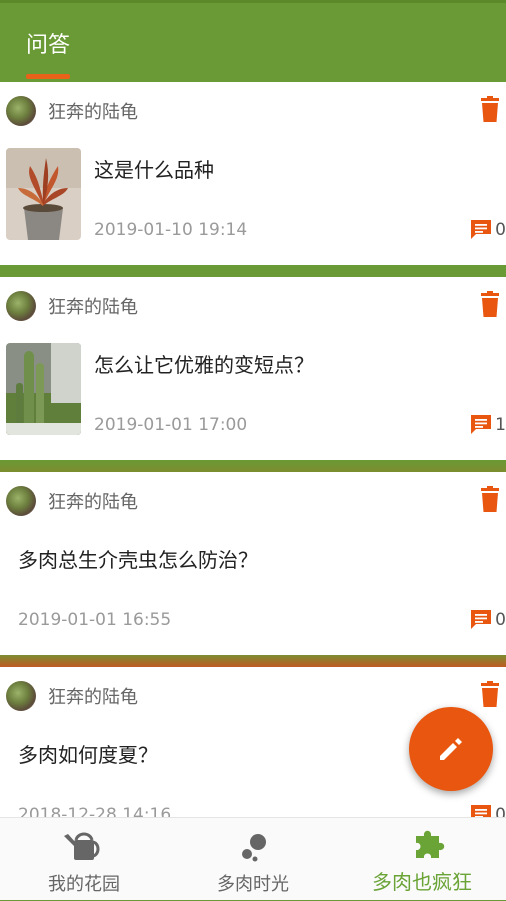  I want to click on post-title: 多肉总生介壳虫怎么防治？, so click(138, 558).